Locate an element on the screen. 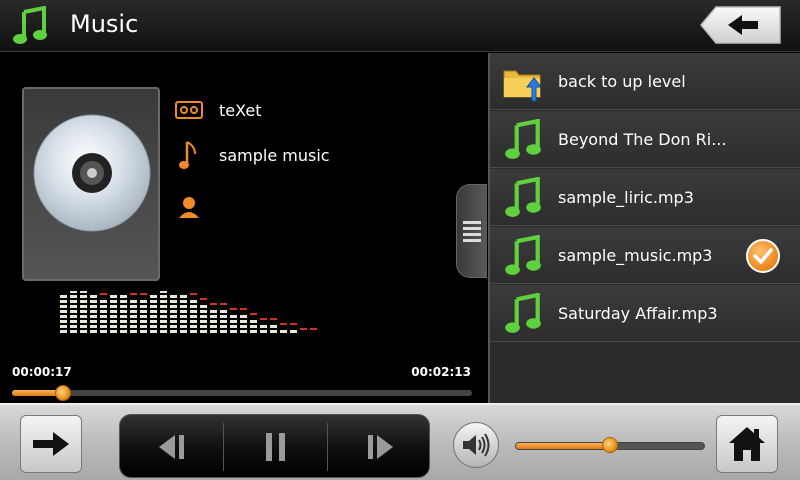 The image size is (800, 480). pause-icon is located at coordinates (275, 447).